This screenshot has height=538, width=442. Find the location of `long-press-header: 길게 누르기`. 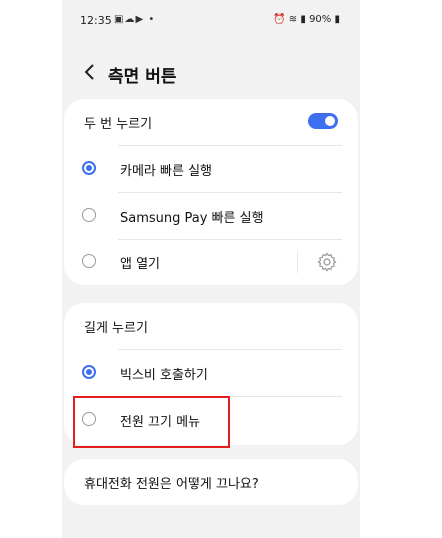

long-press-header: 길게 누르기 is located at coordinates (211, 326).